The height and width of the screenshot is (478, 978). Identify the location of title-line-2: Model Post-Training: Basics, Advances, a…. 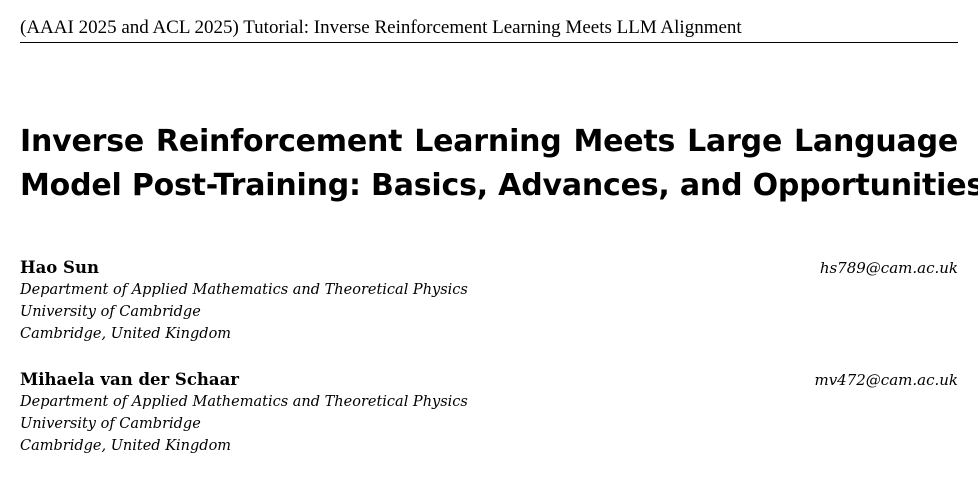
(499, 185).